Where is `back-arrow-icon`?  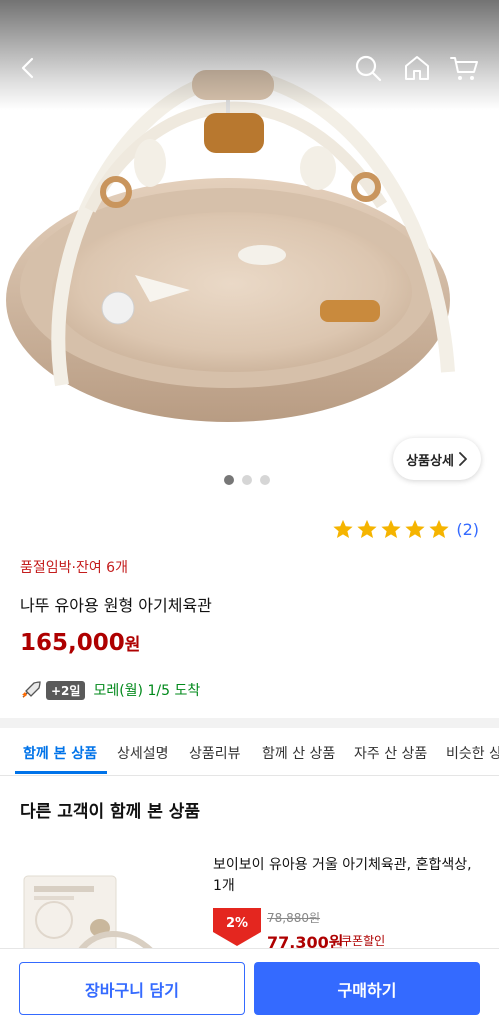
back-arrow-icon is located at coordinates (27, 68).